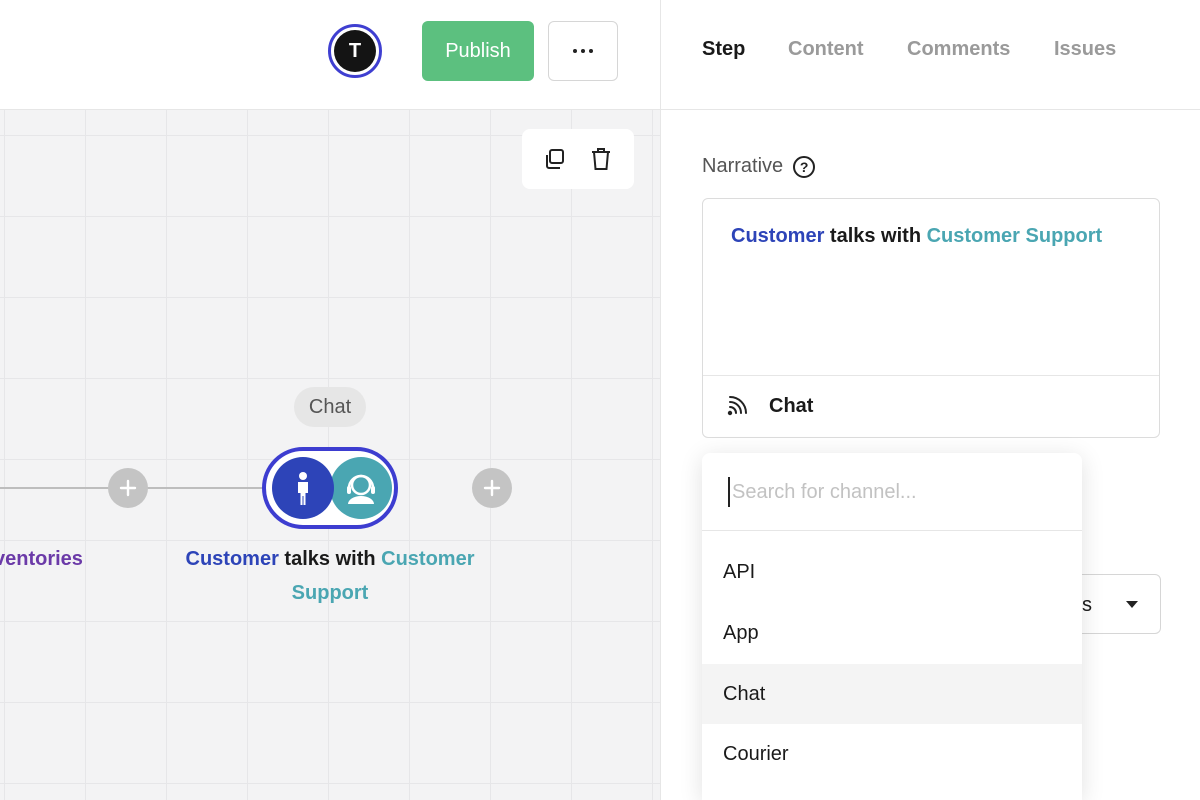  I want to click on duplicate-icon, so click(555, 159).